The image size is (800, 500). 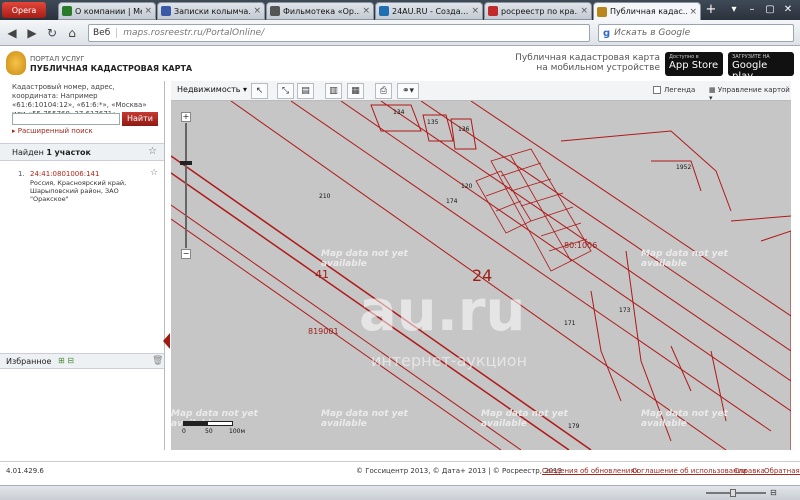 What do you see at coordinates (28, 152) in the screenshot?
I see `found-prefix: Найден` at bounding box center [28, 152].